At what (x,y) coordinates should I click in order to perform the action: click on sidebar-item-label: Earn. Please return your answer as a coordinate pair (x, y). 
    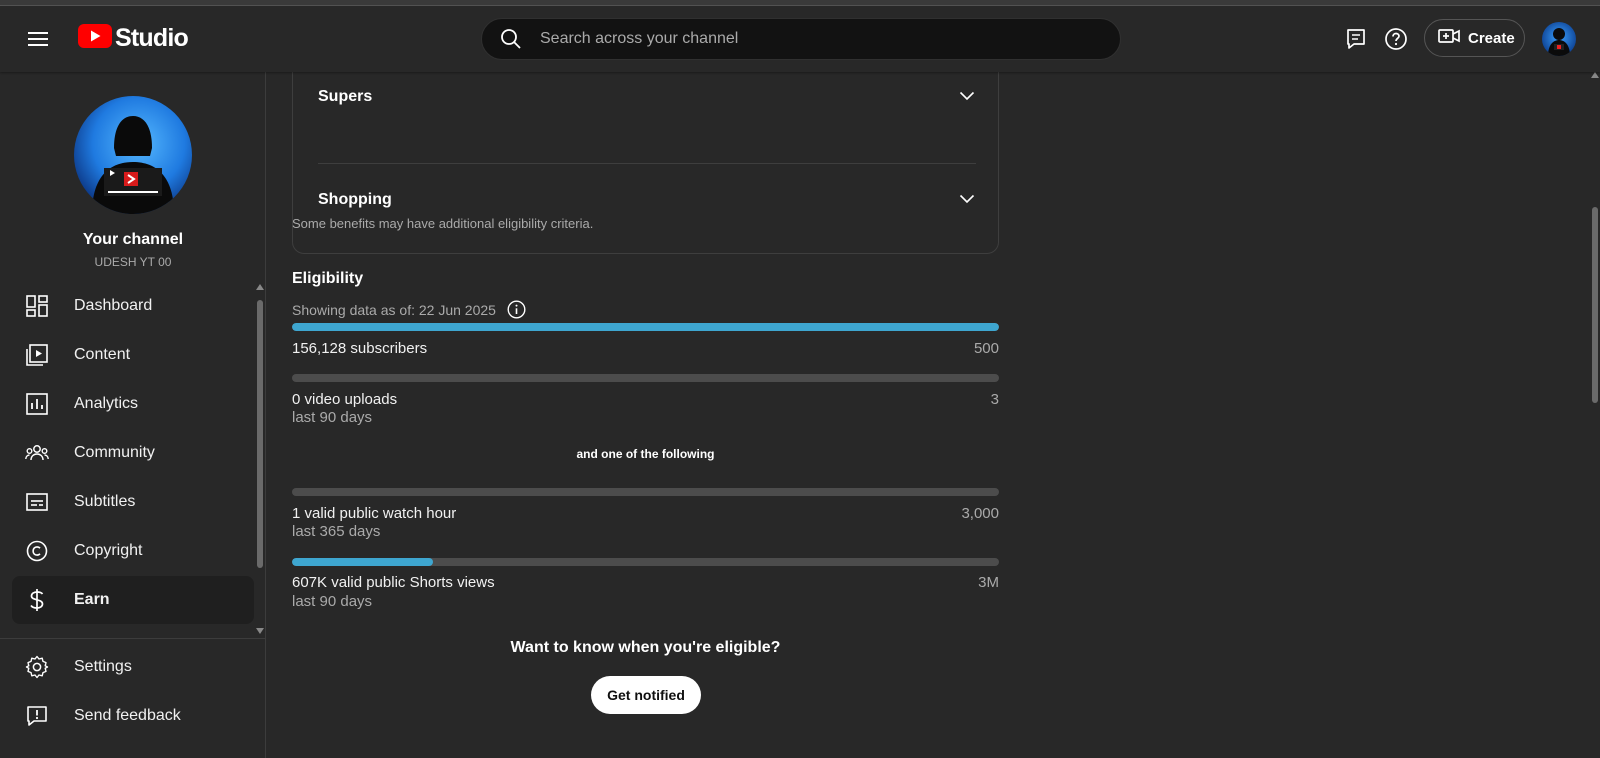
    Looking at the image, I should click on (92, 599).